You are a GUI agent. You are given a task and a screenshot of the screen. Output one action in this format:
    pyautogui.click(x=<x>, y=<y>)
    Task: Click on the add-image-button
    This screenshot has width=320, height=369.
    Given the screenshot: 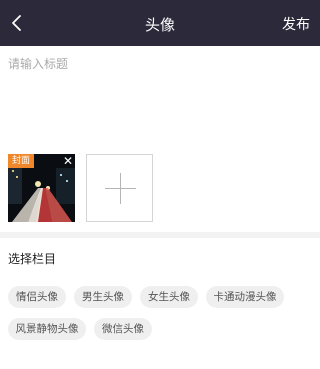 What is the action you would take?
    pyautogui.click(x=119, y=188)
    